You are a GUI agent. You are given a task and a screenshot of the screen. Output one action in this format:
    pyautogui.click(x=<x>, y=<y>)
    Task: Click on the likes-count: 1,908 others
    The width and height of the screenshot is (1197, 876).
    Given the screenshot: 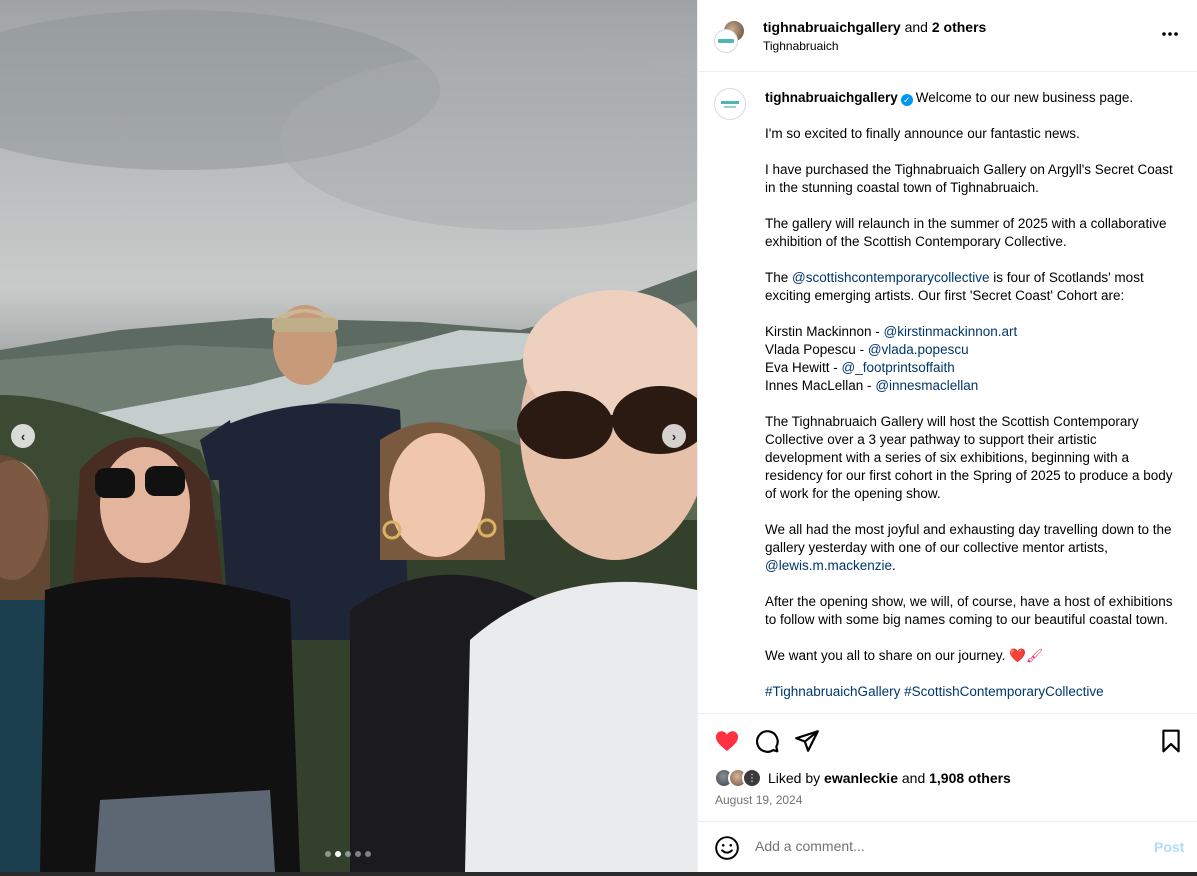 What is the action you would take?
    pyautogui.click(x=970, y=778)
    